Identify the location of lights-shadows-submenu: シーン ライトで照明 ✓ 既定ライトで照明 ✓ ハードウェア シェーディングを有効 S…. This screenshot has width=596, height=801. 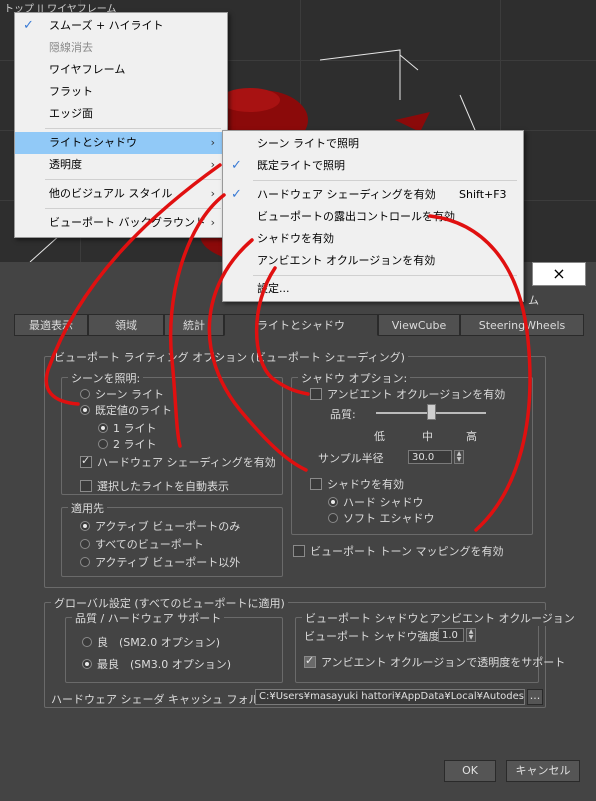
(373, 216).